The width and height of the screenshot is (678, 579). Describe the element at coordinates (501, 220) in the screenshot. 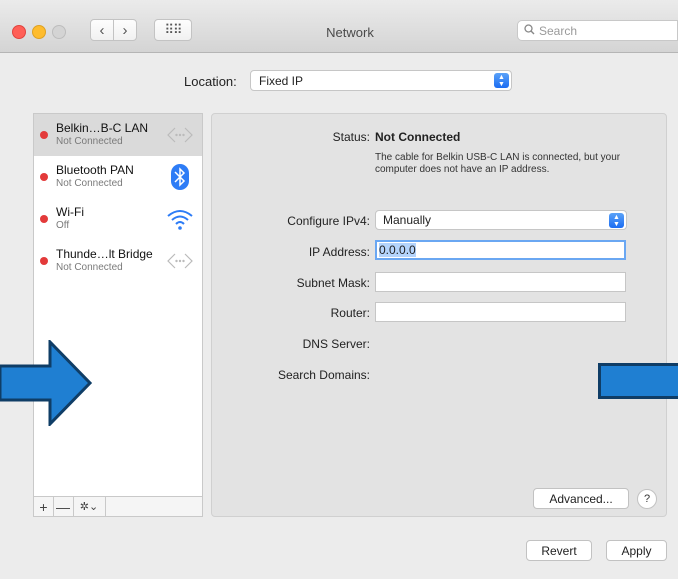

I see `configure-ipv4-select: Manually ▲ ▼` at that location.